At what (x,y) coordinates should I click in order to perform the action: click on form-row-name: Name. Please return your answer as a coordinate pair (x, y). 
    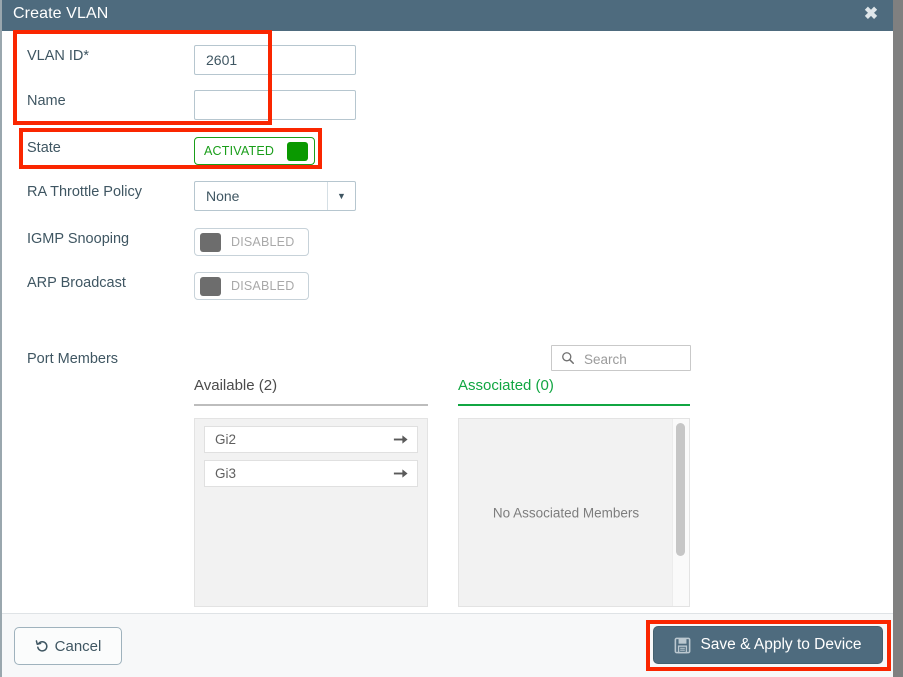
    Looking at the image, I should click on (447, 112).